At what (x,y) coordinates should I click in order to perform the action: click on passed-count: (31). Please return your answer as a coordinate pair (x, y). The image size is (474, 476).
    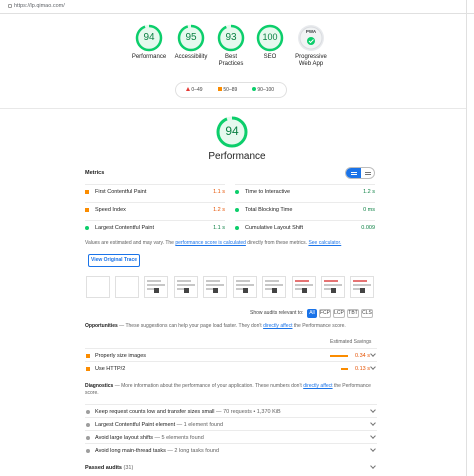
    Looking at the image, I should click on (128, 468).